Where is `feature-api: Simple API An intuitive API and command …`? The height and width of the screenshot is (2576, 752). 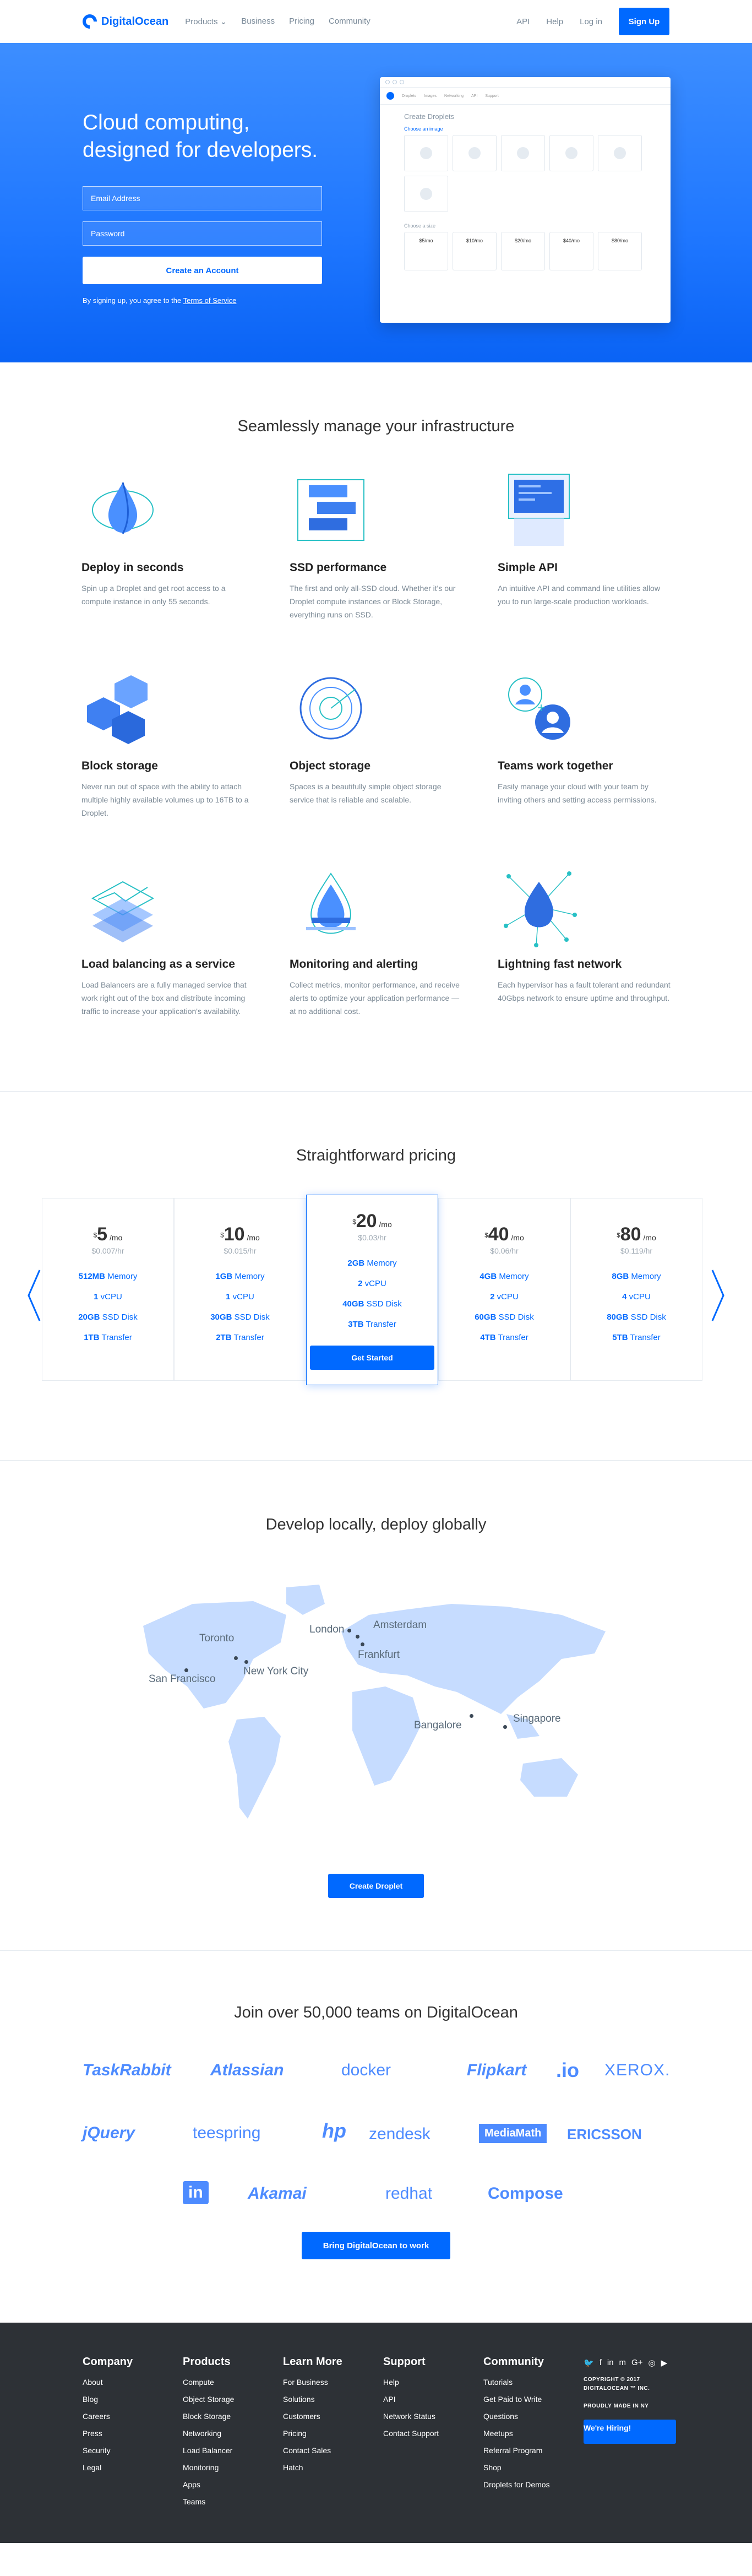
feature-api: Simple API An intuitive API and command … is located at coordinates (585, 557).